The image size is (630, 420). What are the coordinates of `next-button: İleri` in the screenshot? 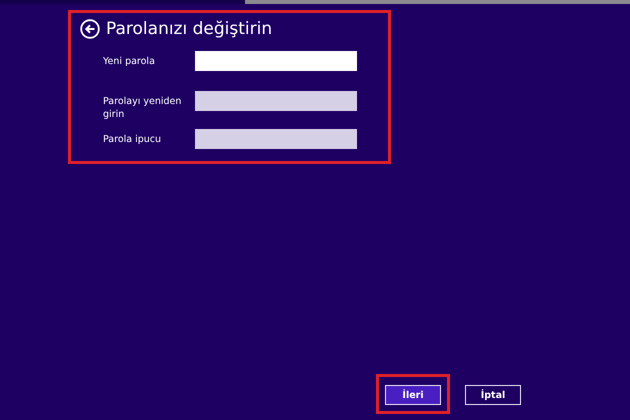 It's located at (413, 395).